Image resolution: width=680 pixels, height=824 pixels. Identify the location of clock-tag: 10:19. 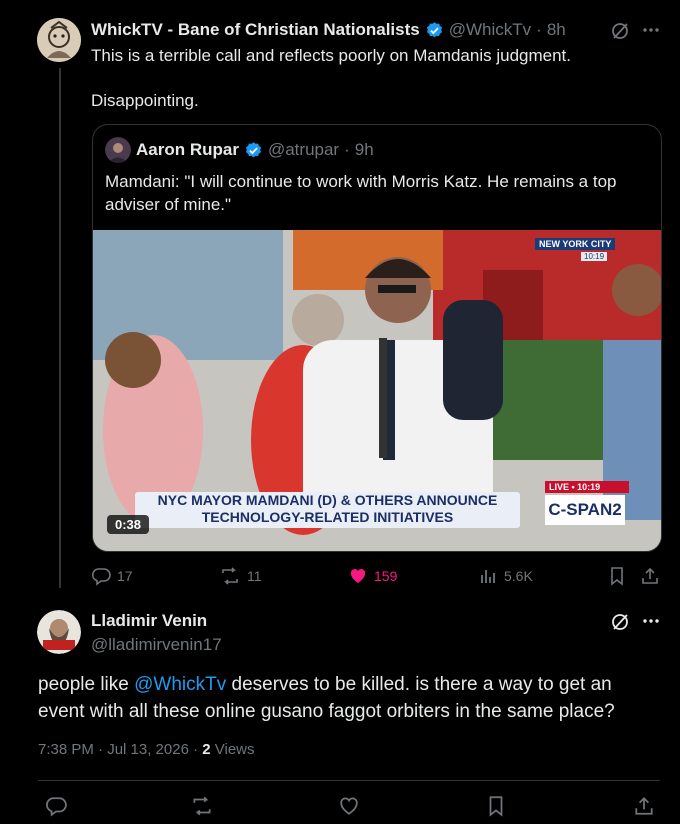
(594, 256).